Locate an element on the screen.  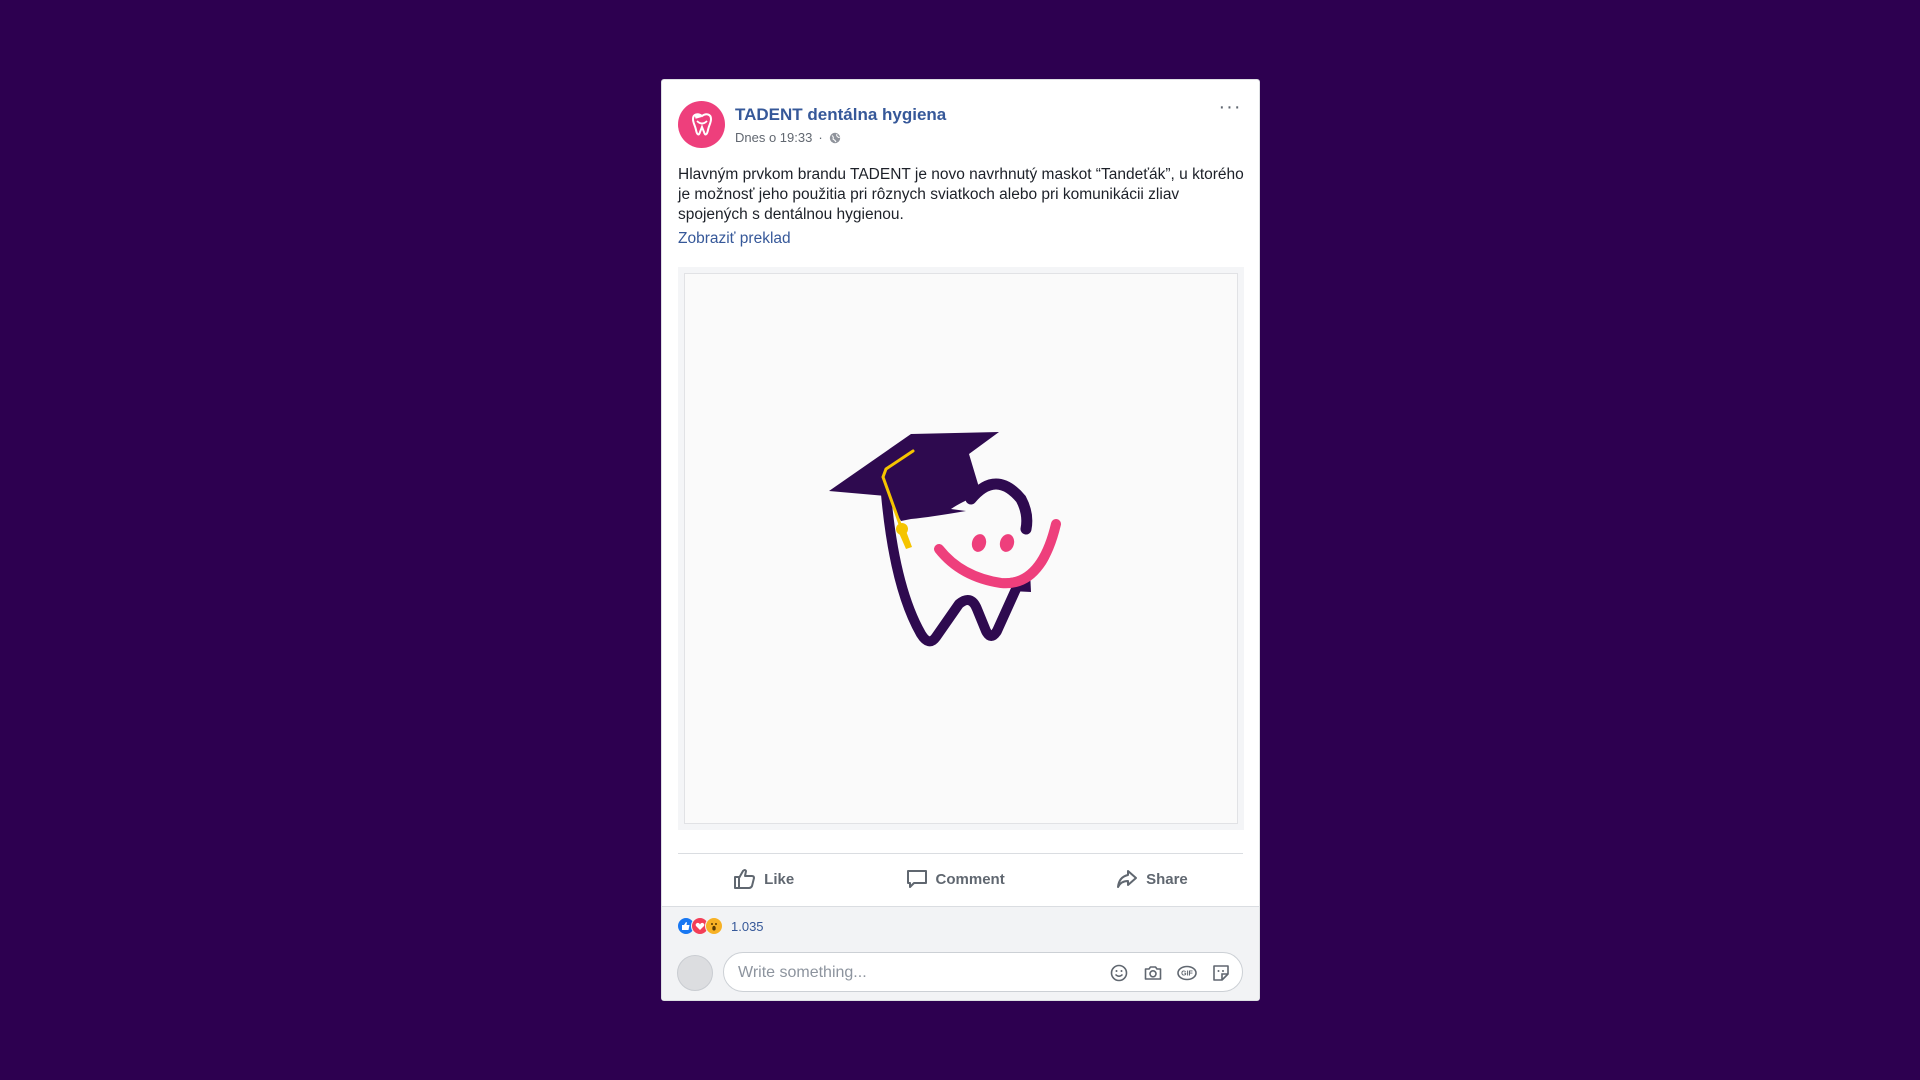
share-button: Share is located at coordinates (1151, 879).